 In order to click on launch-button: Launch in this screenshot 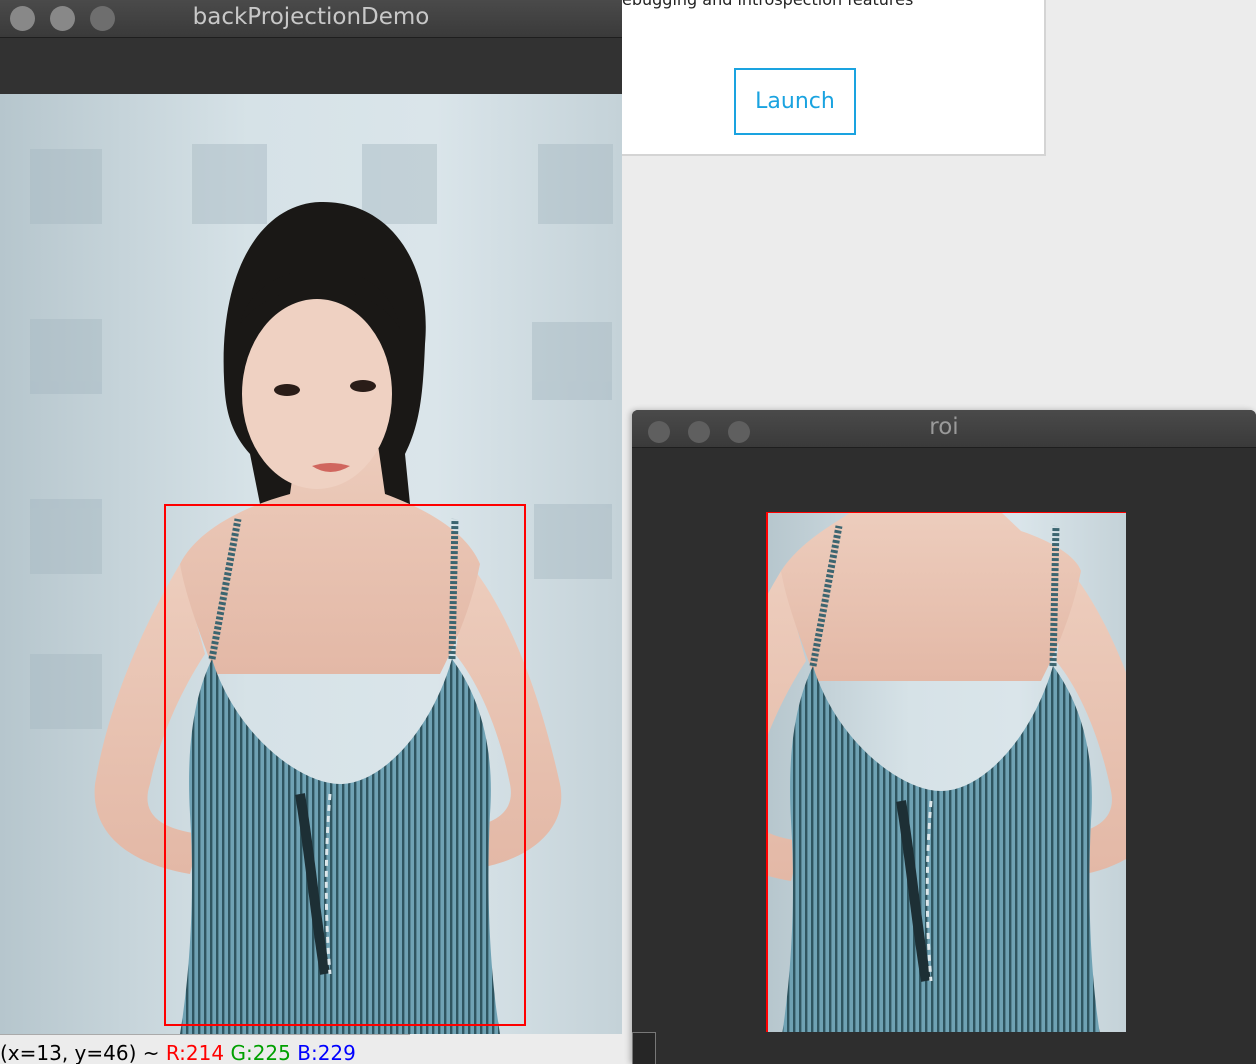, I will do `click(795, 101)`.